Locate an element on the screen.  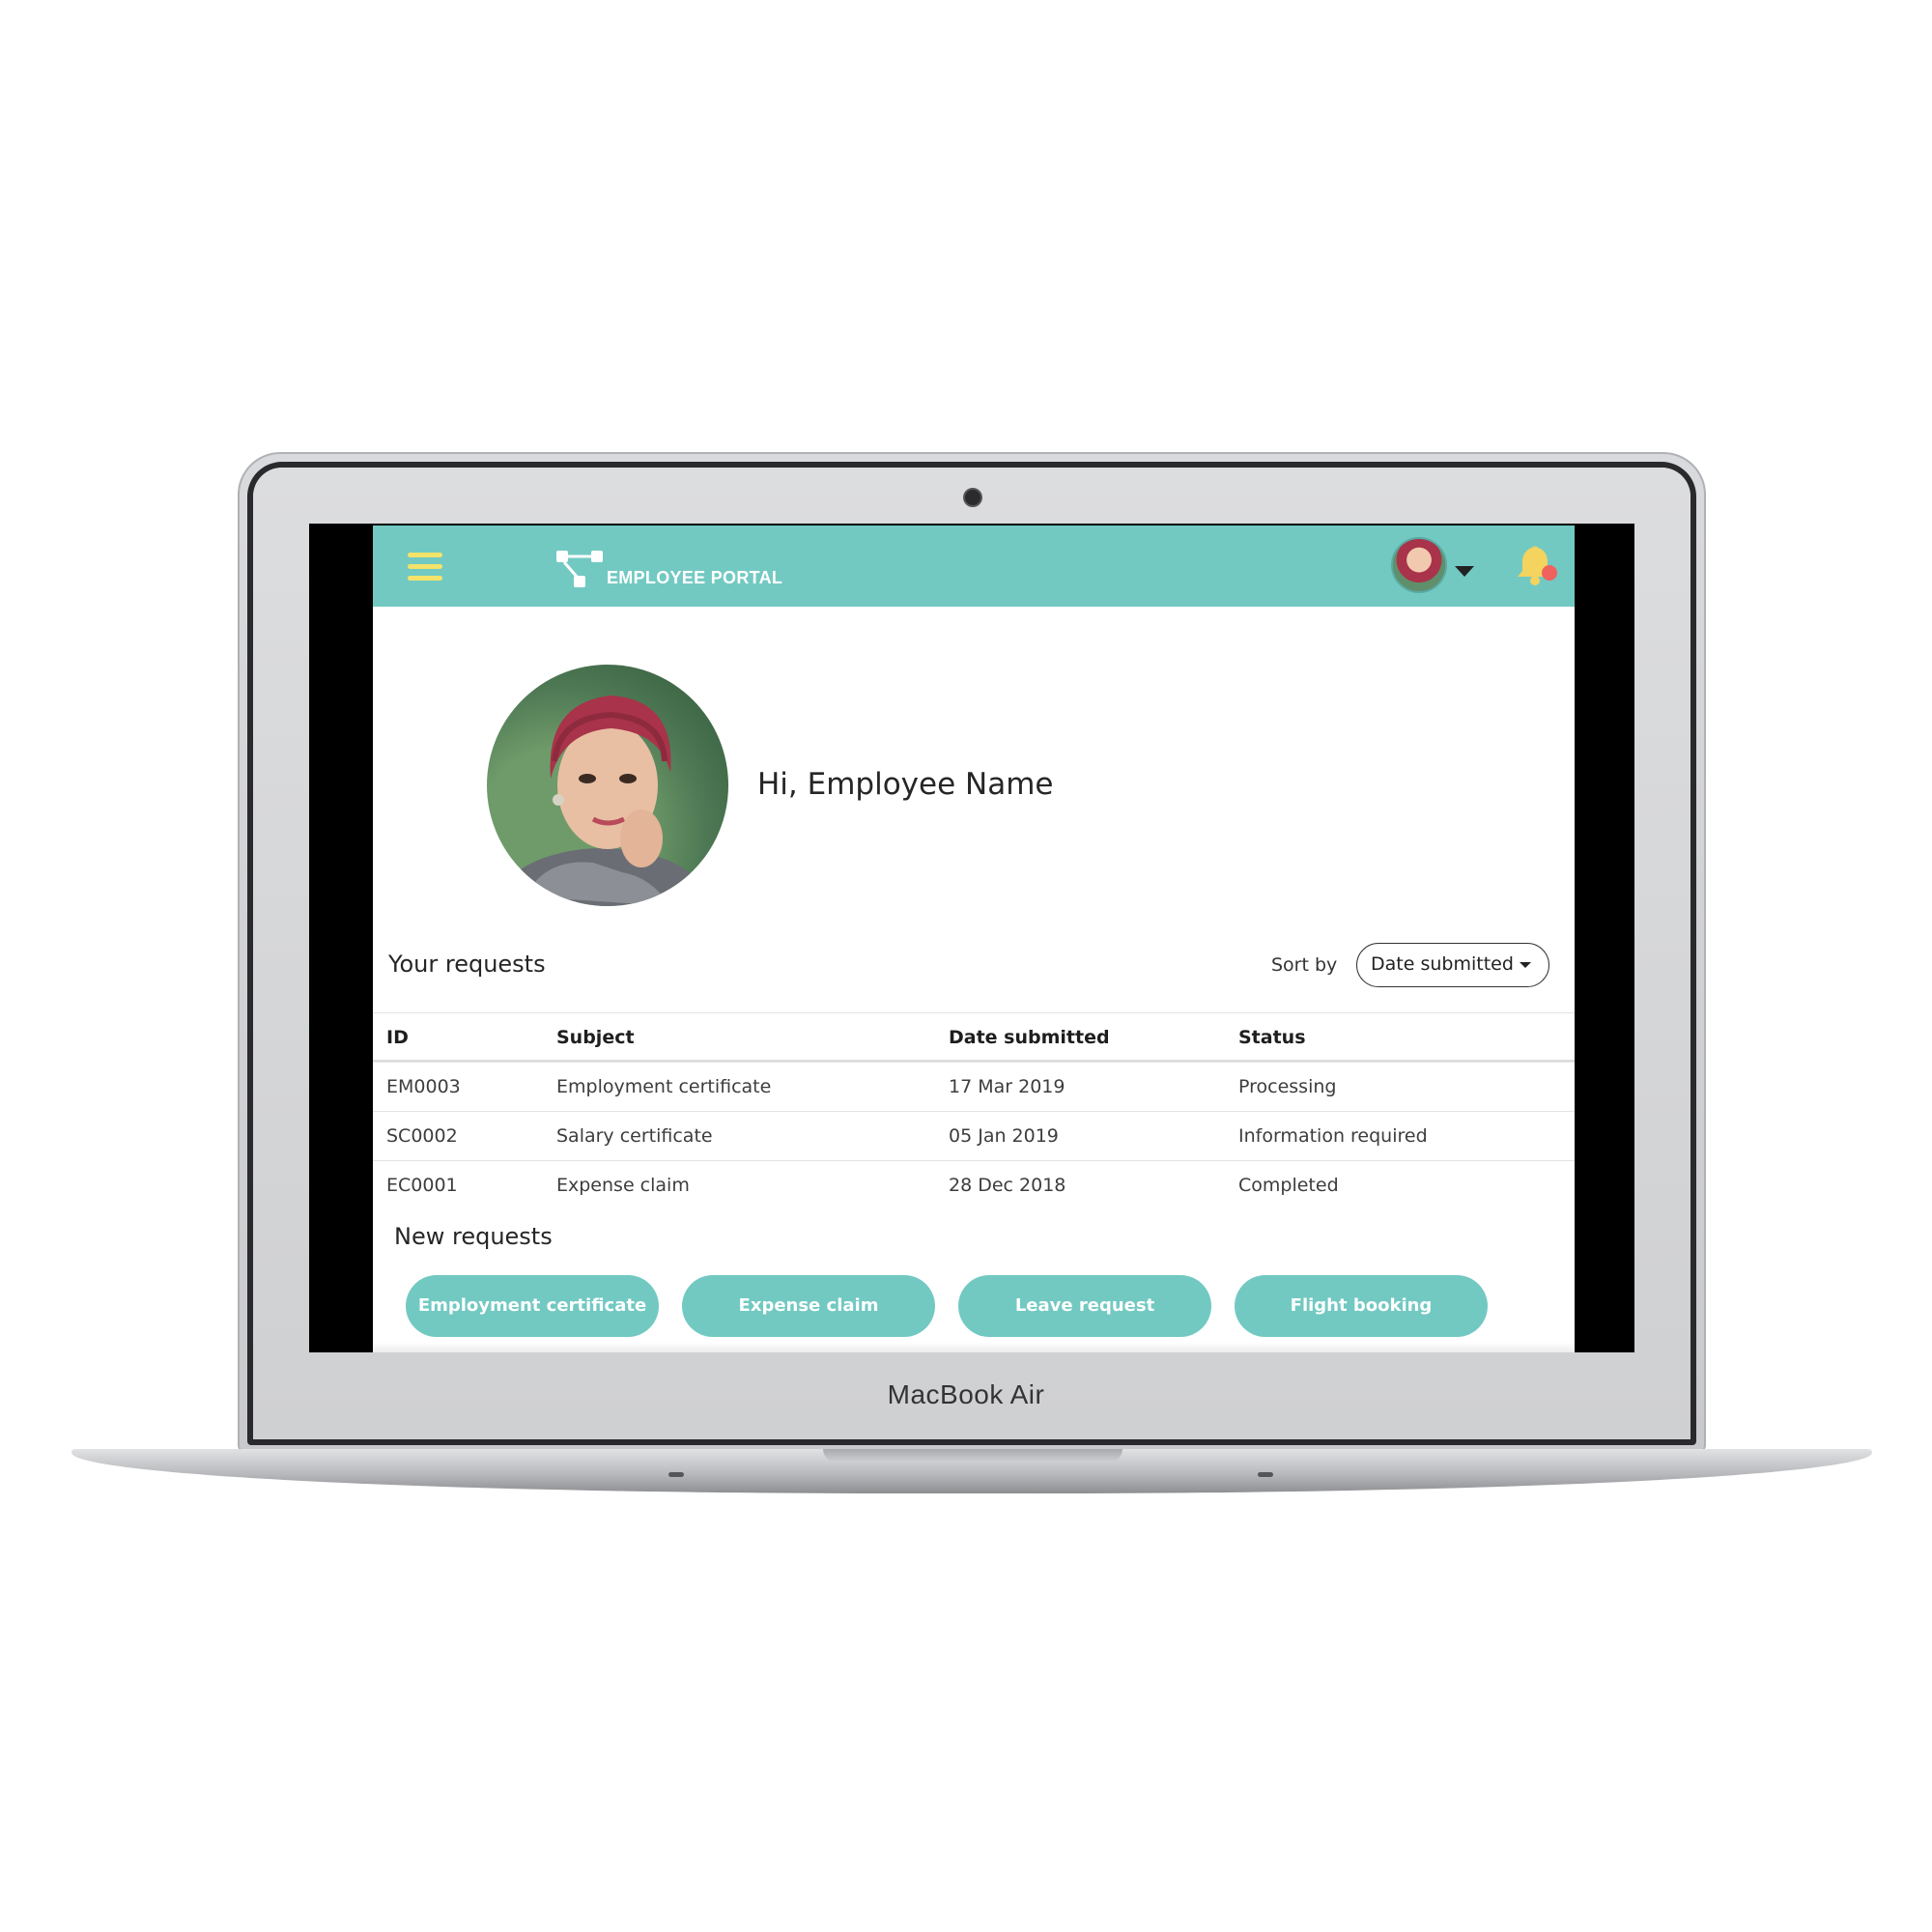
profile-photo is located at coordinates (607, 785).